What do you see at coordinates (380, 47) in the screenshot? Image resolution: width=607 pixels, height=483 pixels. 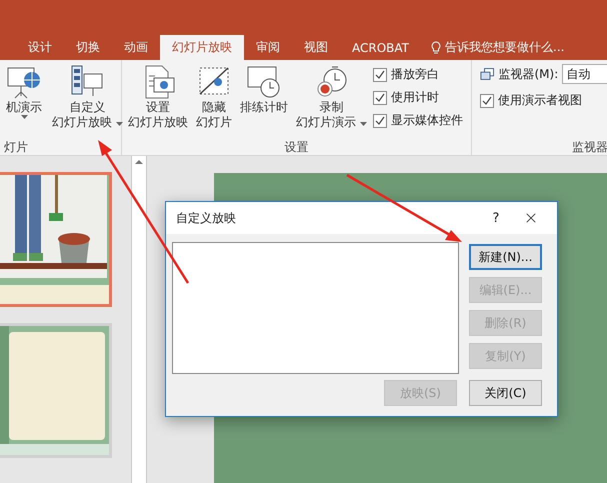 I see `ribbon-tab: ACROBAT` at bounding box center [380, 47].